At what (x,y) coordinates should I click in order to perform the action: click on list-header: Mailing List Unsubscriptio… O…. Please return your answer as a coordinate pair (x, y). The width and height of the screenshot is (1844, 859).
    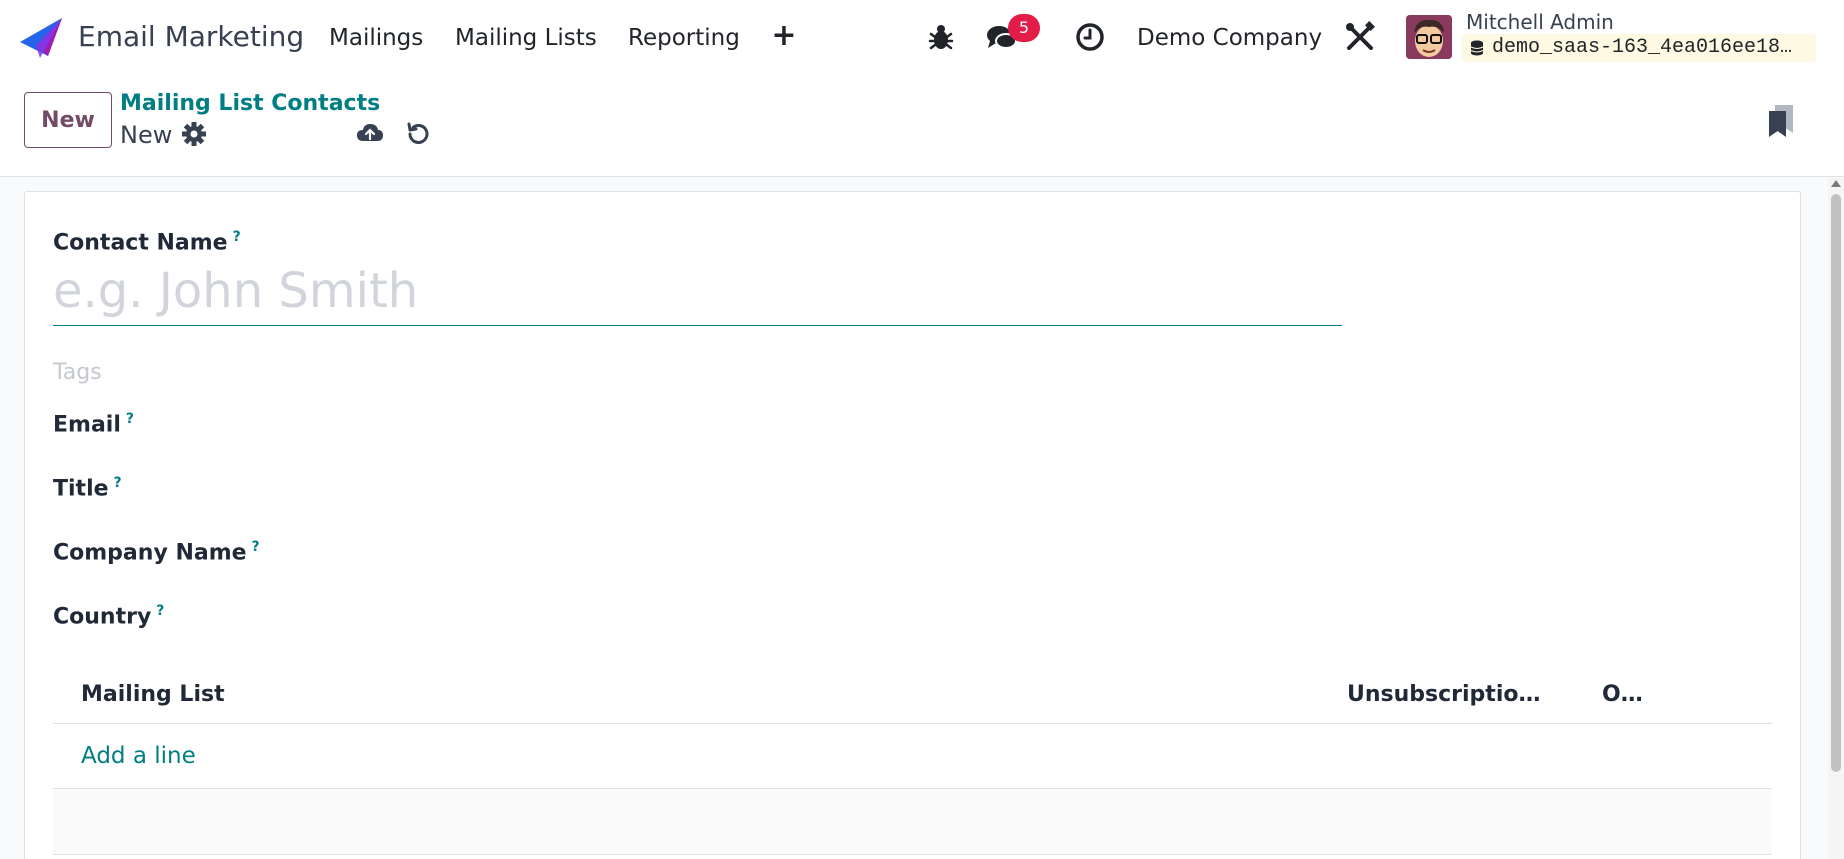
    Looking at the image, I should click on (912, 696).